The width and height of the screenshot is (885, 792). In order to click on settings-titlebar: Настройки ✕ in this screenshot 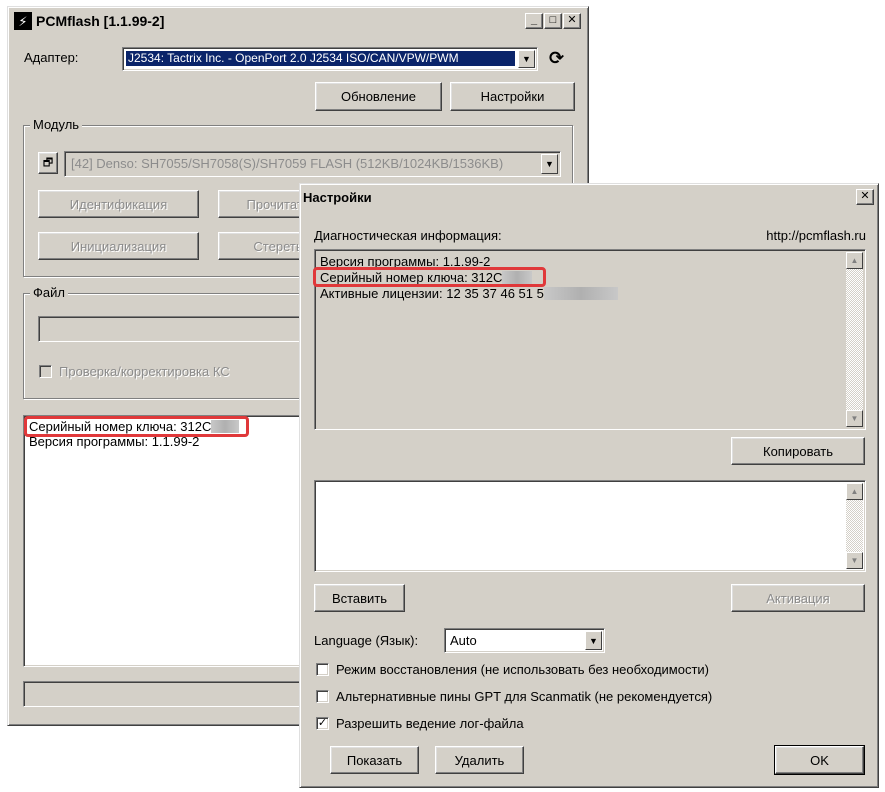, I will do `click(589, 197)`.